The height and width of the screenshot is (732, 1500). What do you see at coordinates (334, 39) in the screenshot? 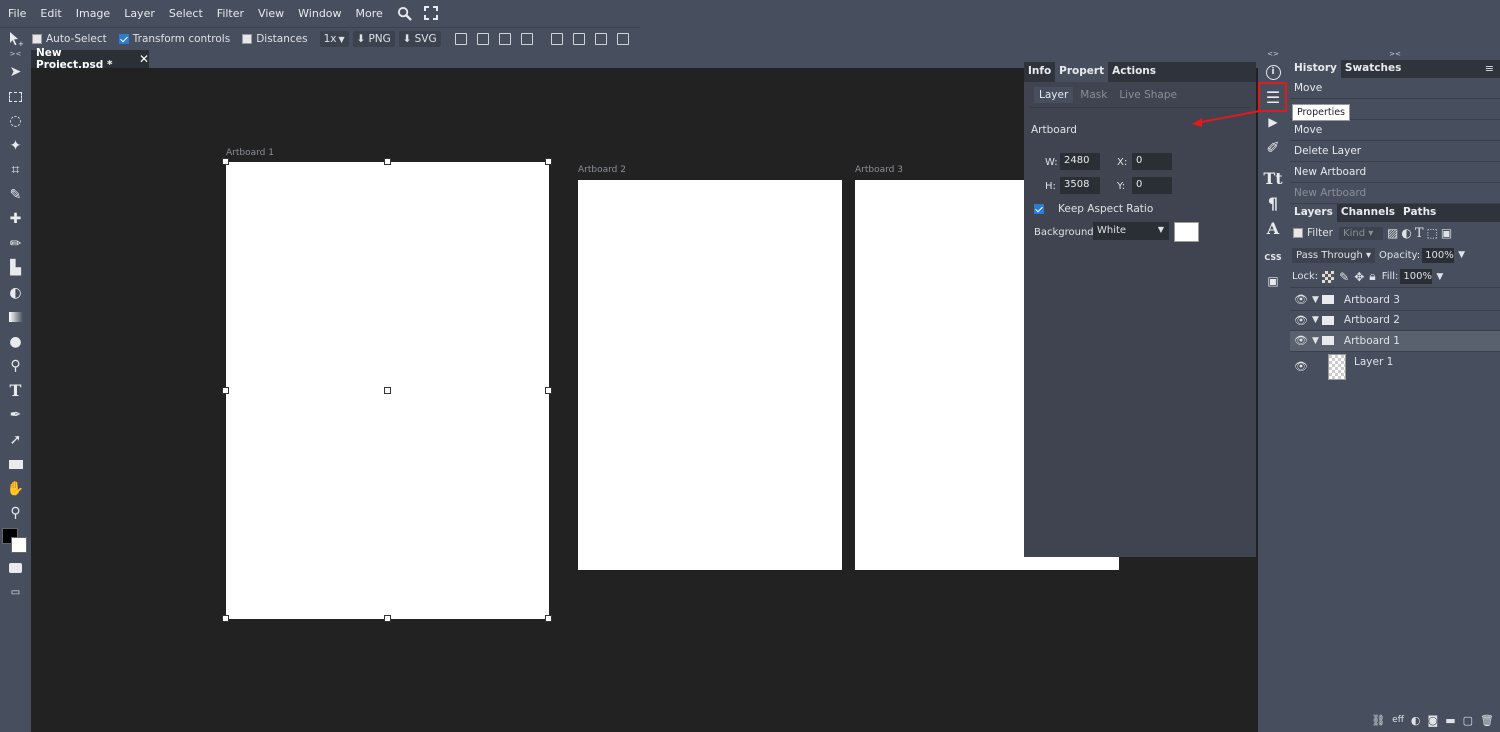
I see `scale-dropdown: 1x ▼` at bounding box center [334, 39].